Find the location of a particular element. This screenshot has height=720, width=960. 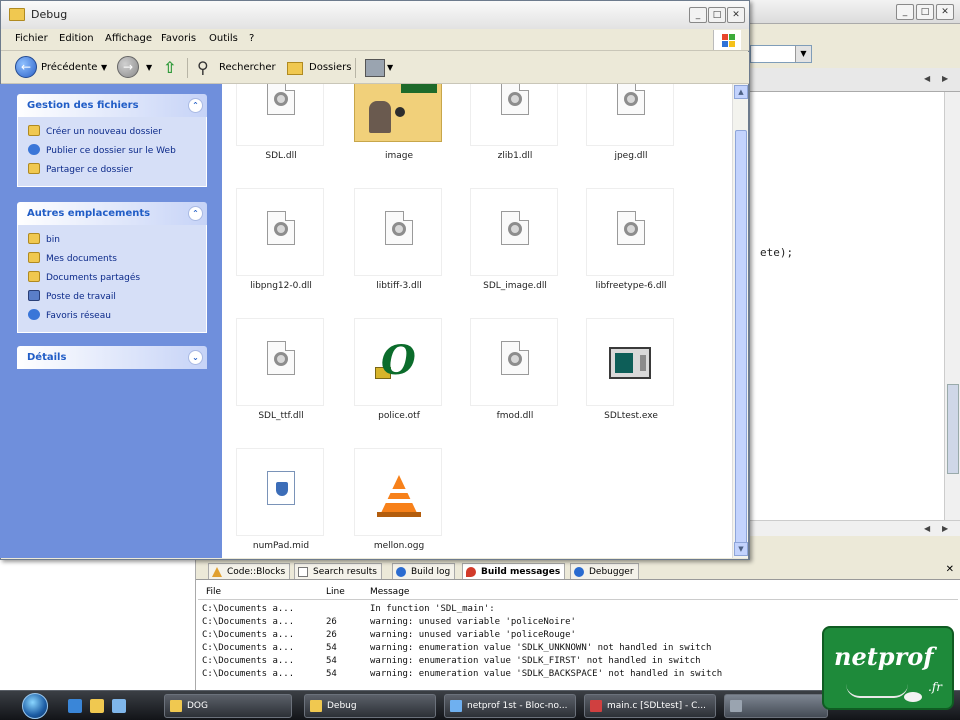

explorer-icon is located at coordinates (97, 706).